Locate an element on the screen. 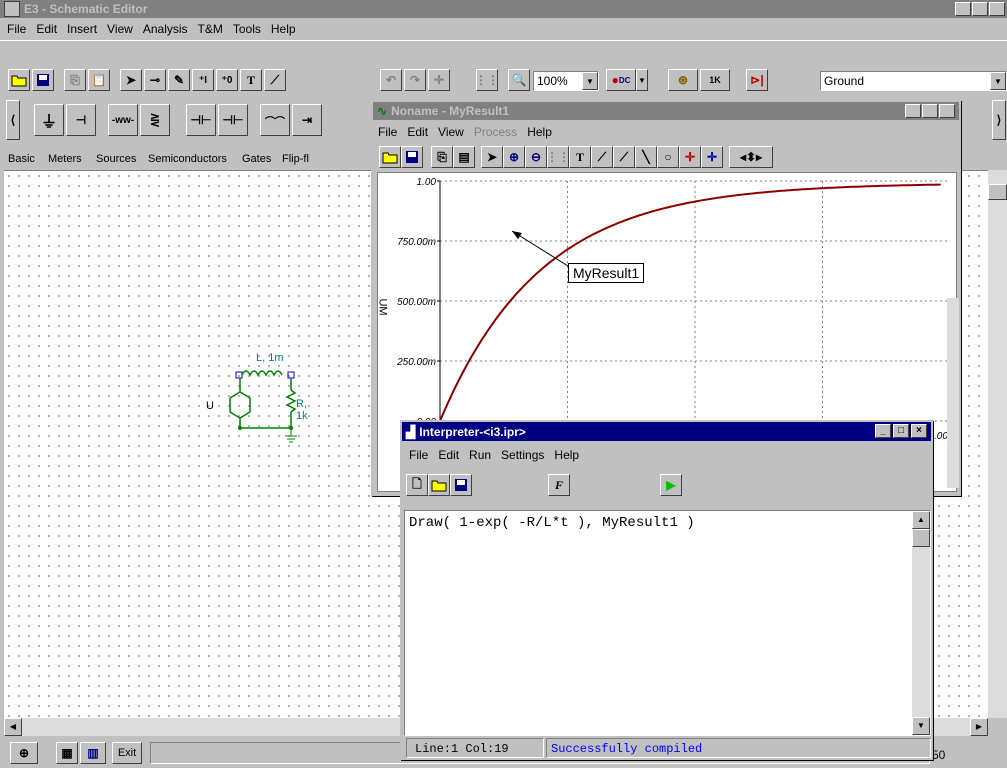 This screenshot has height=768, width=1007. chart-icon: ▥ is located at coordinates (93, 753).